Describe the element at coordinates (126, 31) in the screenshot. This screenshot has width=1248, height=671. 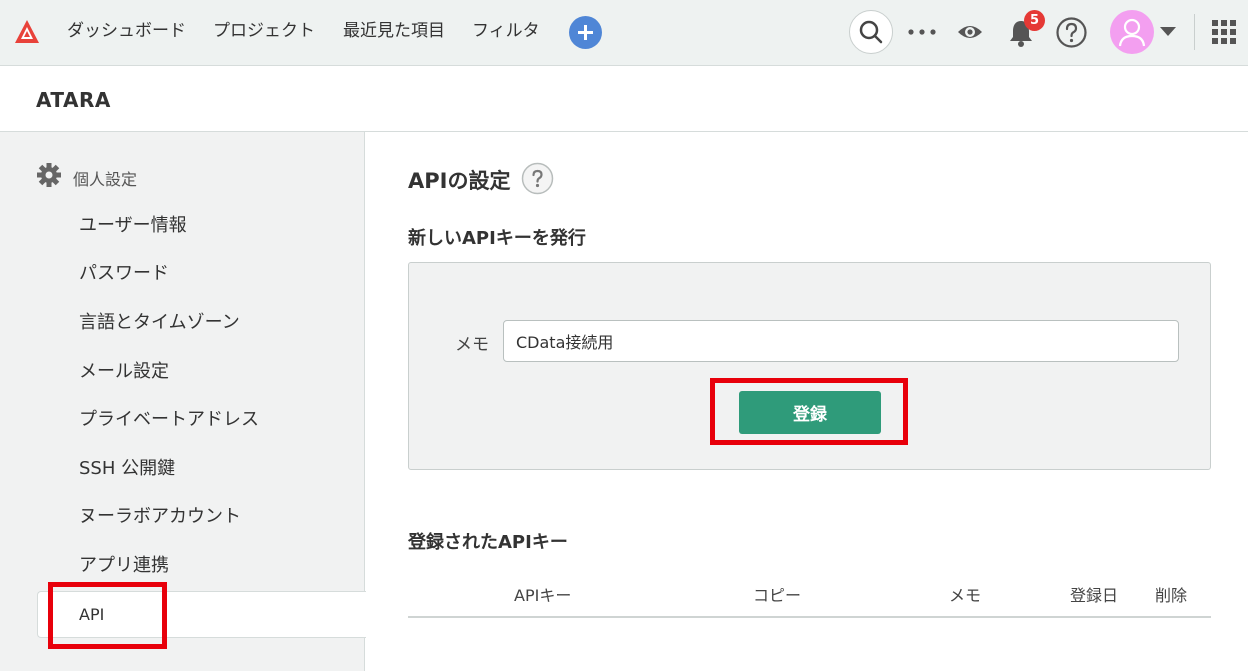
I see `nav-dashboard: ダッシュボード` at that location.